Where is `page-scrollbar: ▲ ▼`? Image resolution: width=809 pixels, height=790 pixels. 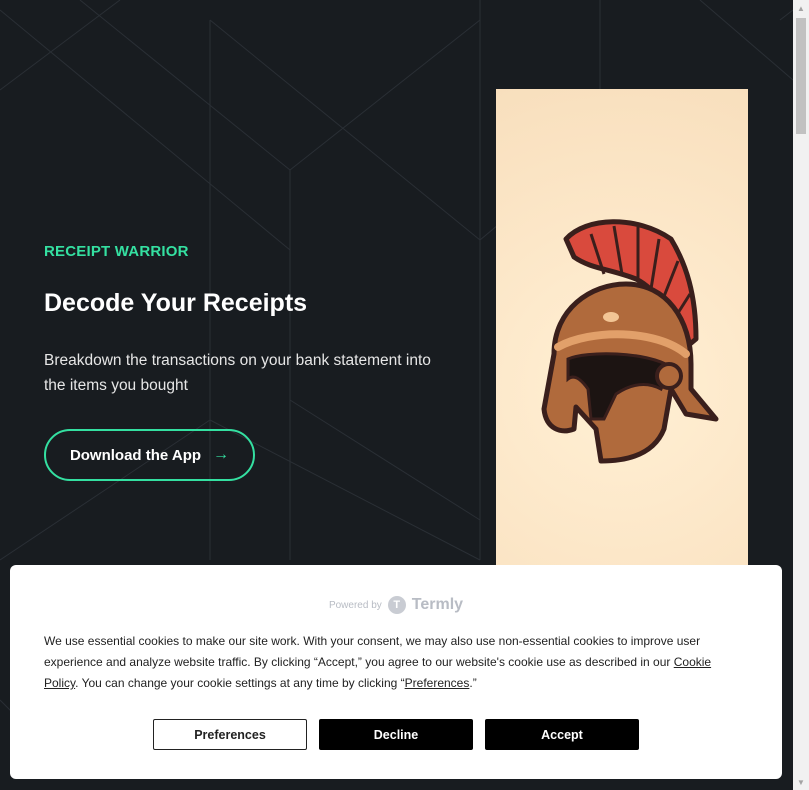
page-scrollbar: ▲ ▼ is located at coordinates (801, 395).